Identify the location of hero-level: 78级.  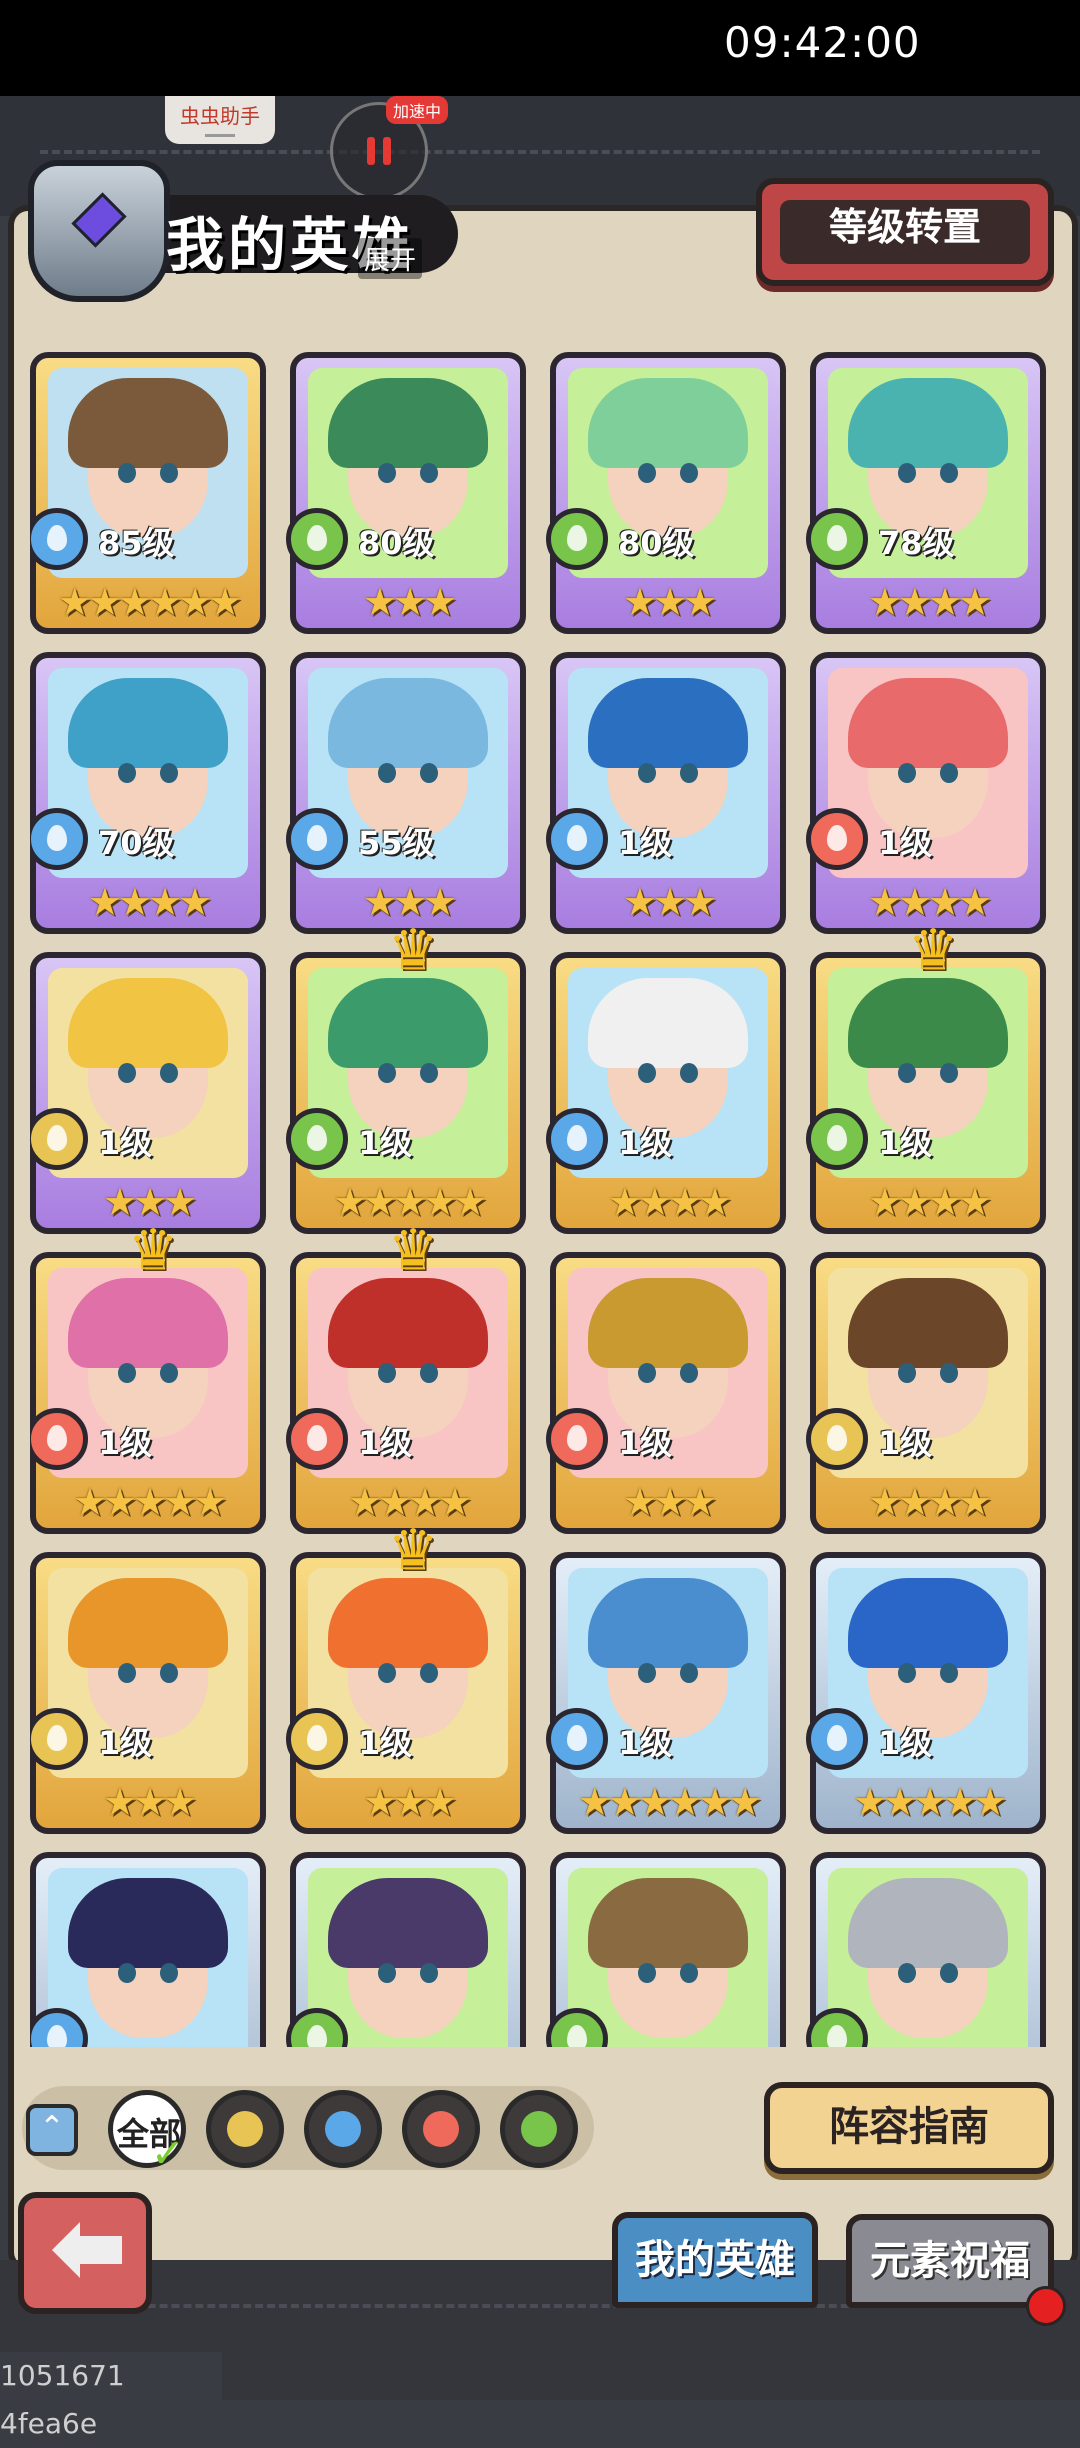
(916, 543).